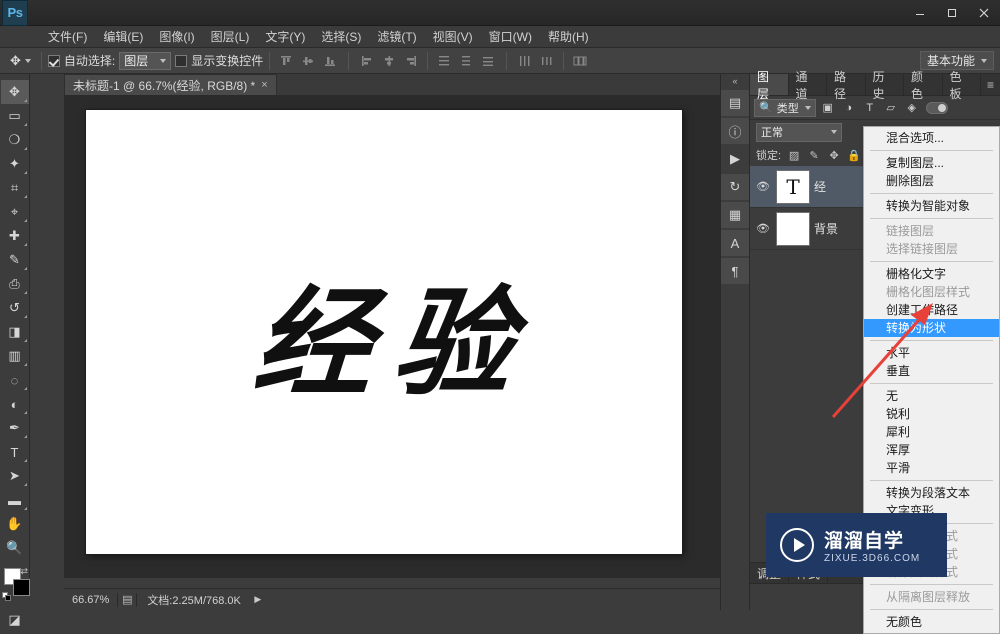 The height and width of the screenshot is (634, 1000). Describe the element at coordinates (15, 140) in the screenshot. I see `tool-lasso: ❍` at that location.